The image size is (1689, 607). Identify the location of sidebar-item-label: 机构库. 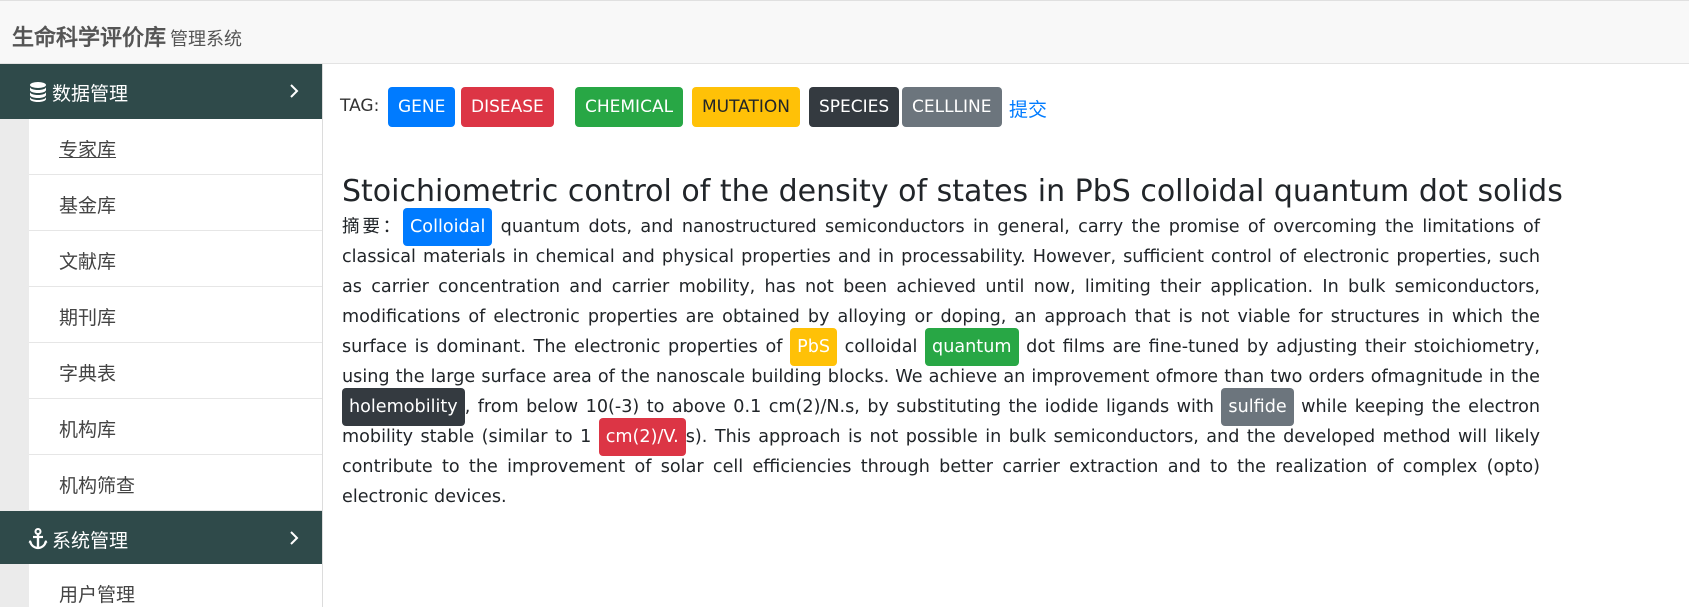
(88, 430).